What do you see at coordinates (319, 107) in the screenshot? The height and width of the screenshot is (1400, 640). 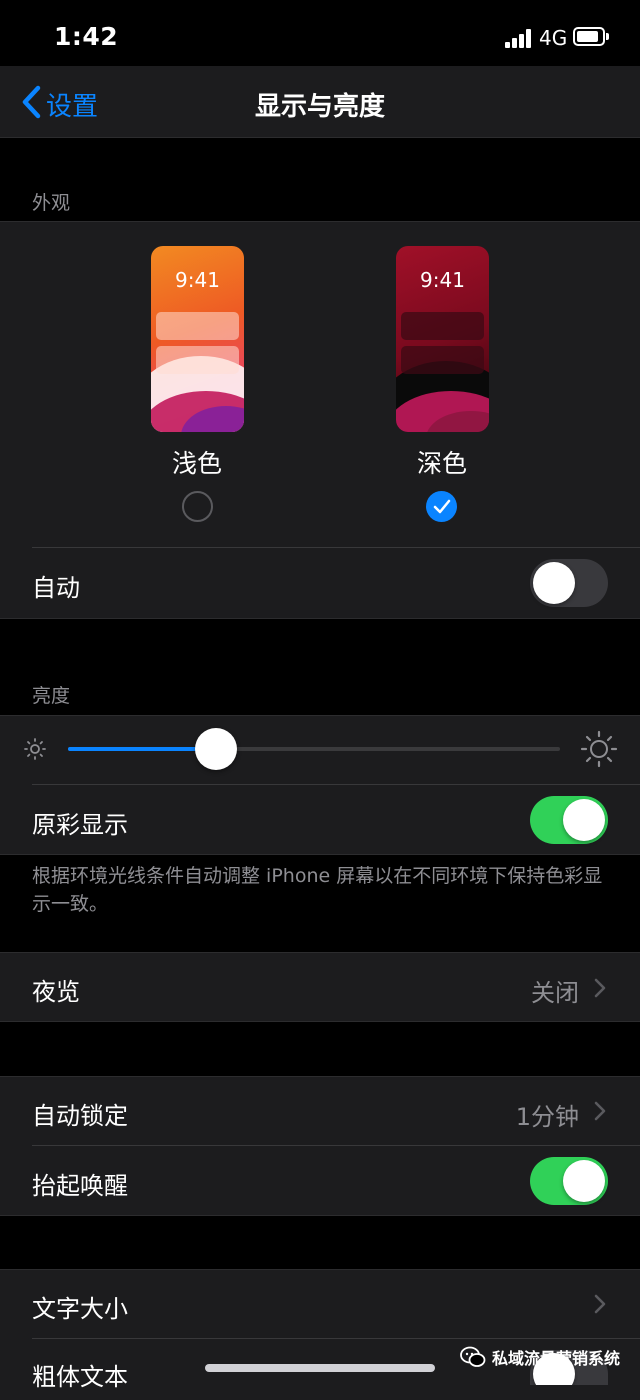 I see `page-title: 显示与亮度` at bounding box center [319, 107].